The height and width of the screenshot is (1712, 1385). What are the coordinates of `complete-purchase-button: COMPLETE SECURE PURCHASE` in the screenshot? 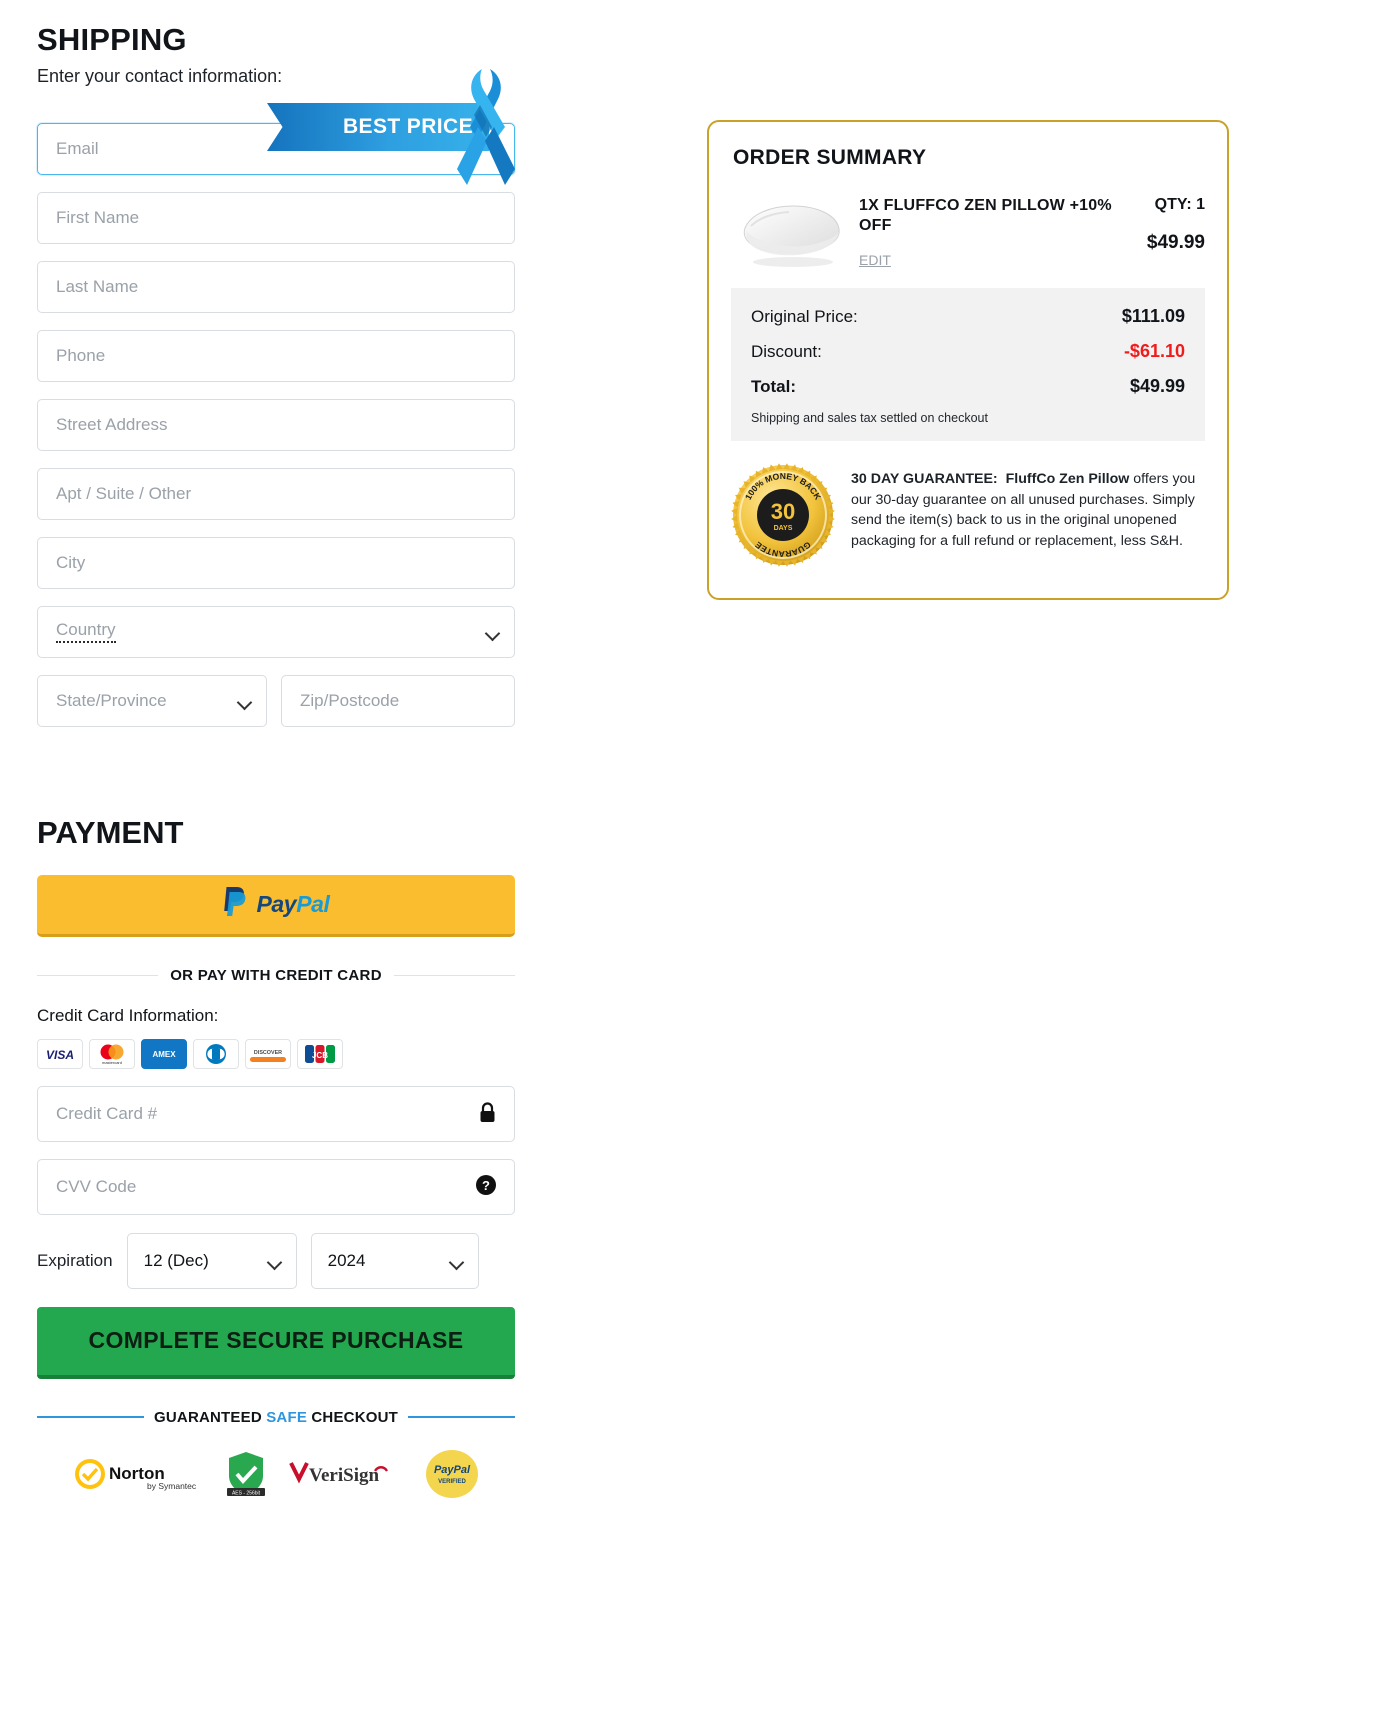 It's located at (276, 1342).